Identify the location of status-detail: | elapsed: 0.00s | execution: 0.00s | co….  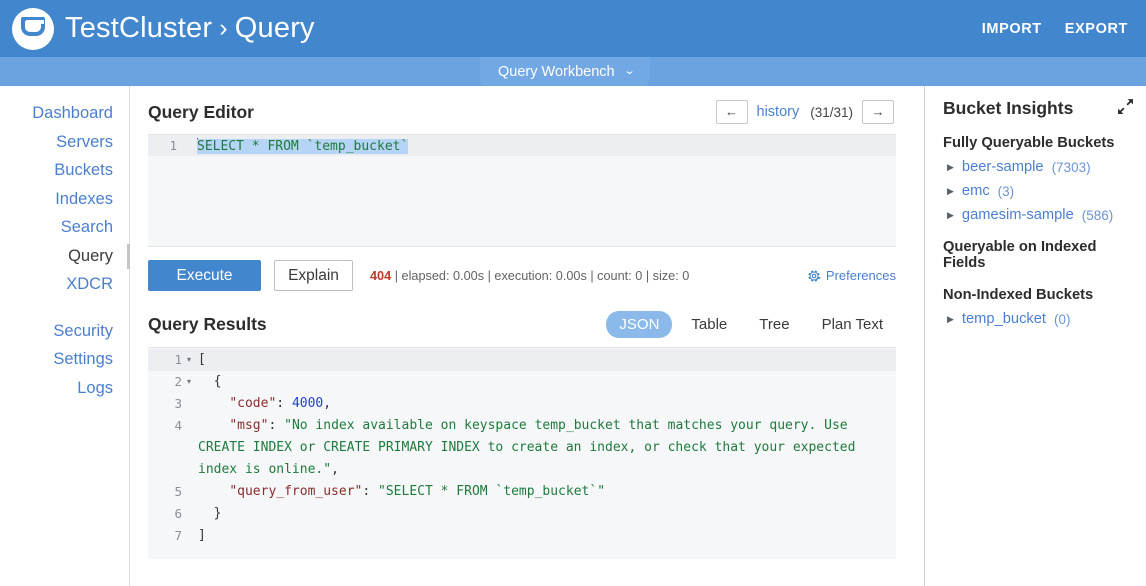
(542, 275).